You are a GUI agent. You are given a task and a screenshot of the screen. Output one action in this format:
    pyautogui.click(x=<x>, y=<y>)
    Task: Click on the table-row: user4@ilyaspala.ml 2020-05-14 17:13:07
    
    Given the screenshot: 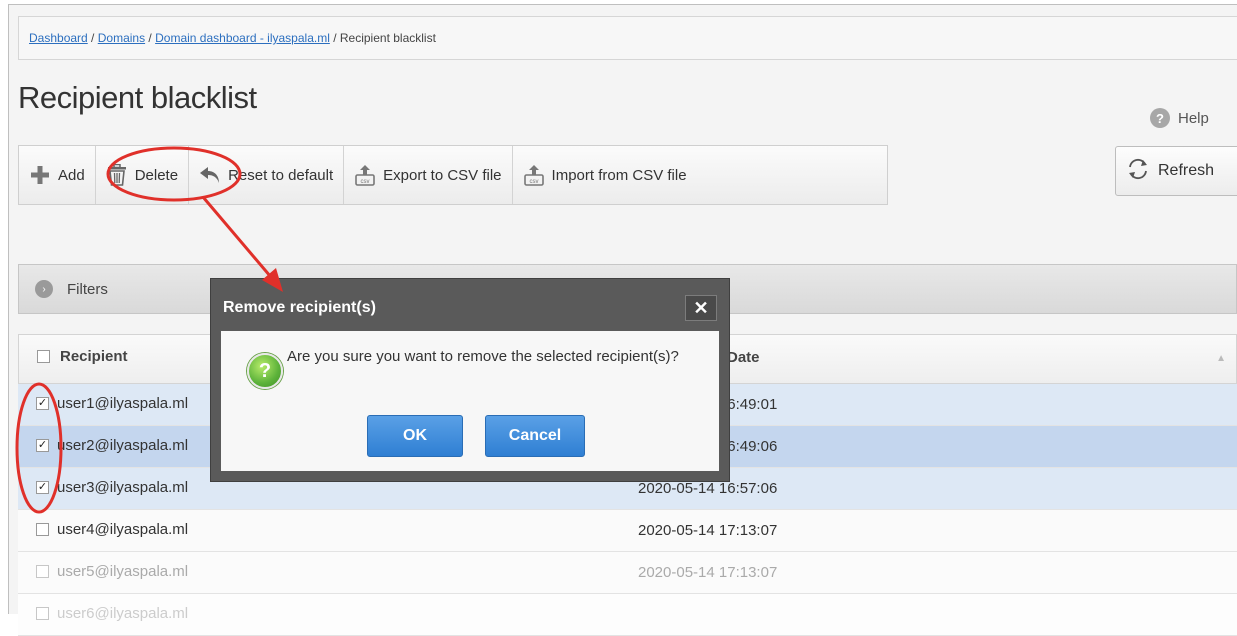 What is the action you would take?
    pyautogui.click(x=627, y=531)
    